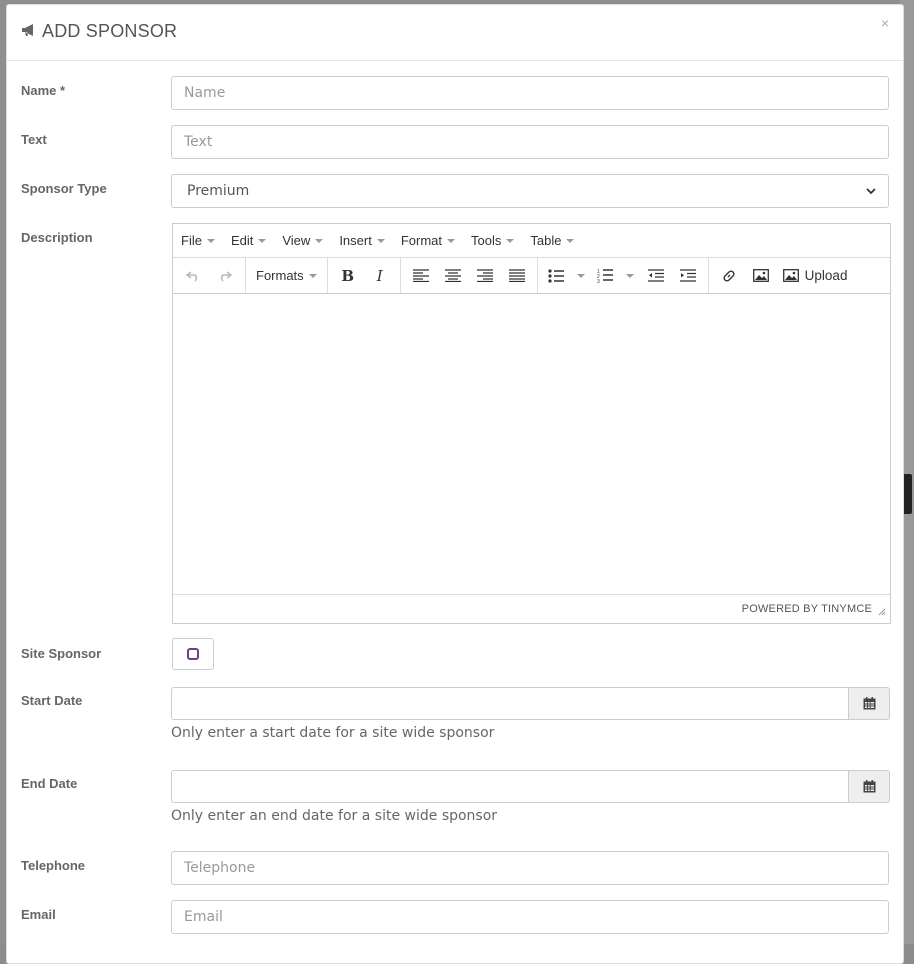  Describe the element at coordinates (43, 90) in the screenshot. I see `name-label: Name *` at that location.